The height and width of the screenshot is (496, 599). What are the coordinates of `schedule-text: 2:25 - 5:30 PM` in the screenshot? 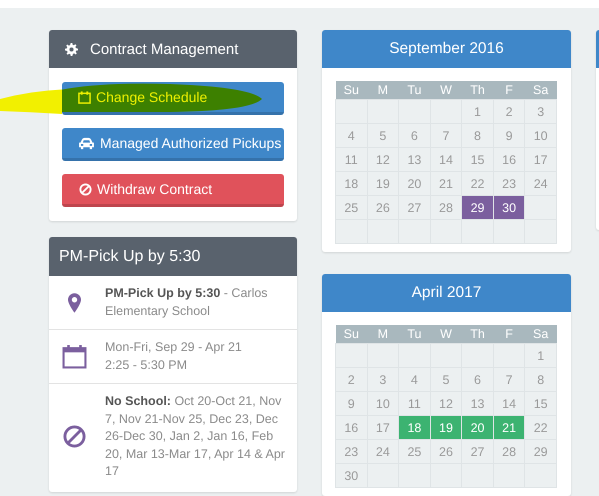 It's located at (146, 365).